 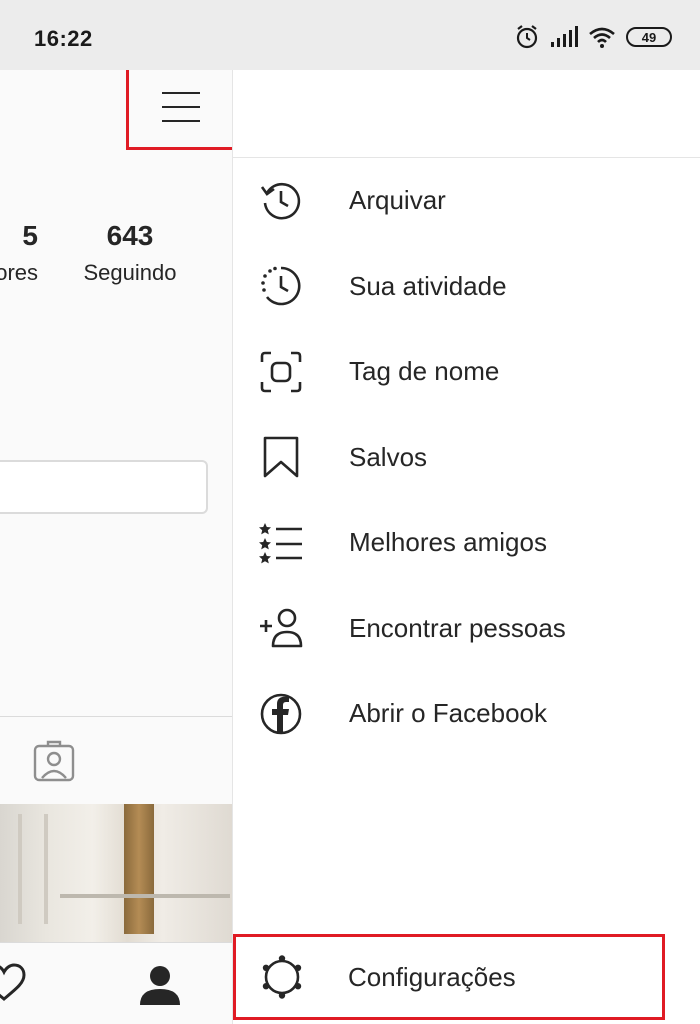 I want to click on bottom-navigation, so click(x=116, y=983).